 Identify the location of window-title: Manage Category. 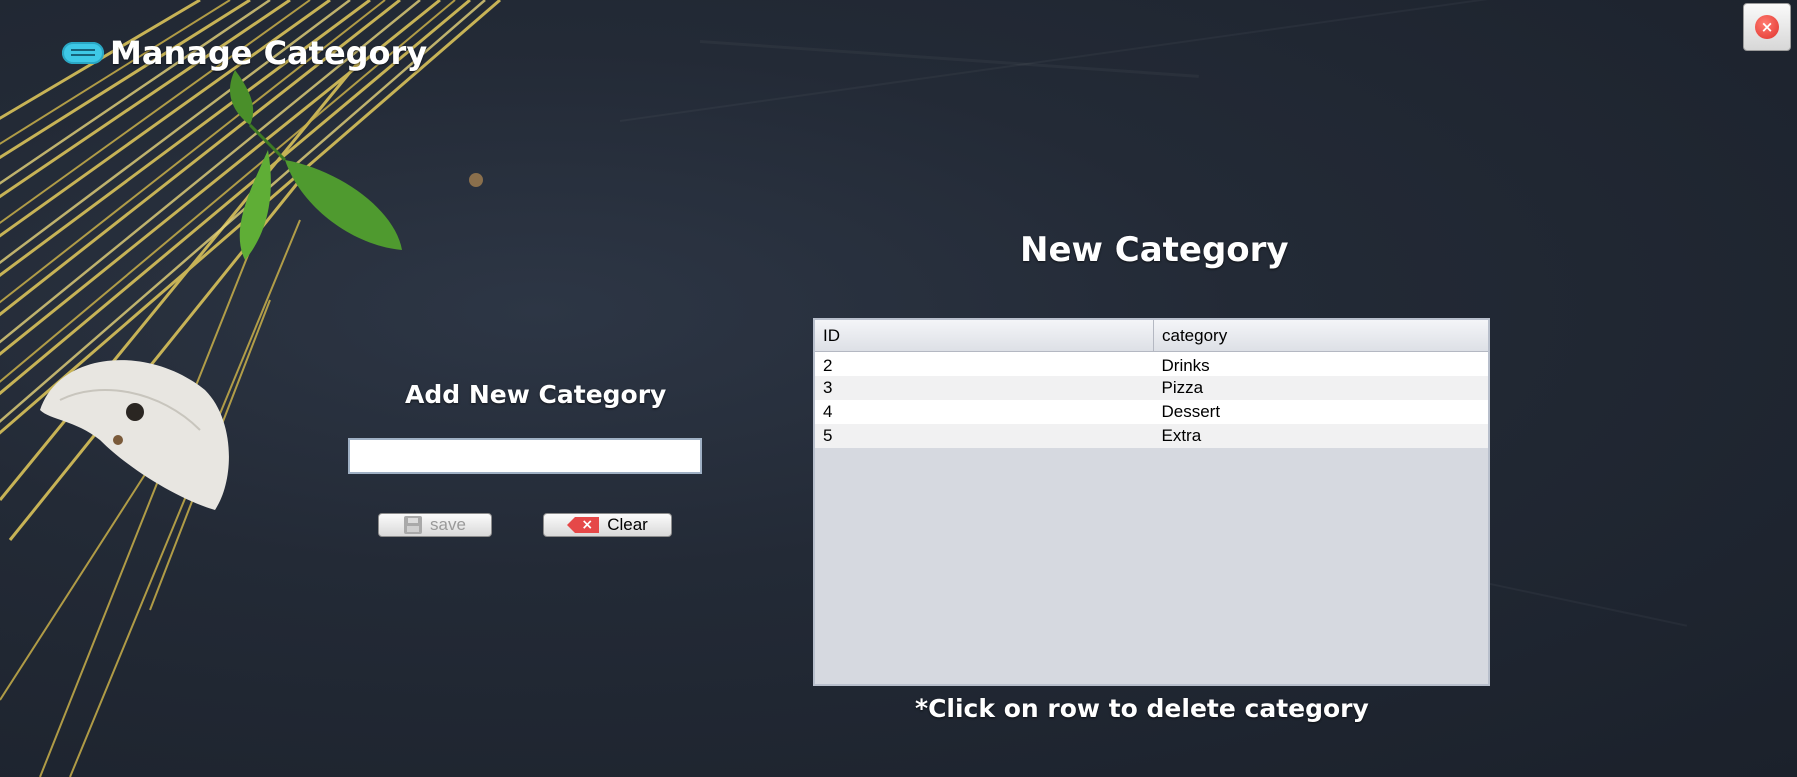
(244, 53).